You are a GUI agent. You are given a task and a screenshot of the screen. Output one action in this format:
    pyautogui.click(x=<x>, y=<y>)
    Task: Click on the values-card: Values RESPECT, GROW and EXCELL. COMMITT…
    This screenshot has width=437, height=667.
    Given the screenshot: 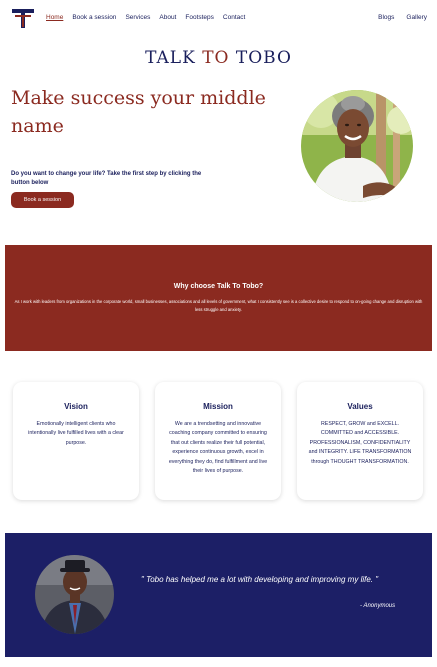 What is the action you would take?
    pyautogui.click(x=360, y=441)
    